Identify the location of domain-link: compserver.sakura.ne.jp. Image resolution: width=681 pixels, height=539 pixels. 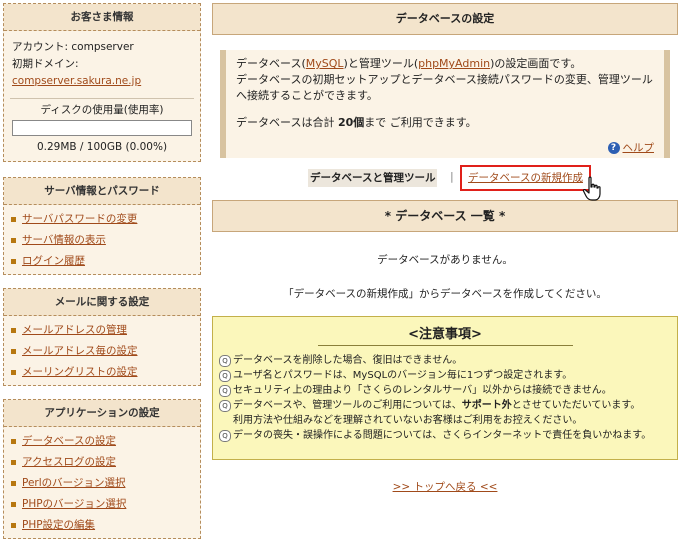
(76, 81).